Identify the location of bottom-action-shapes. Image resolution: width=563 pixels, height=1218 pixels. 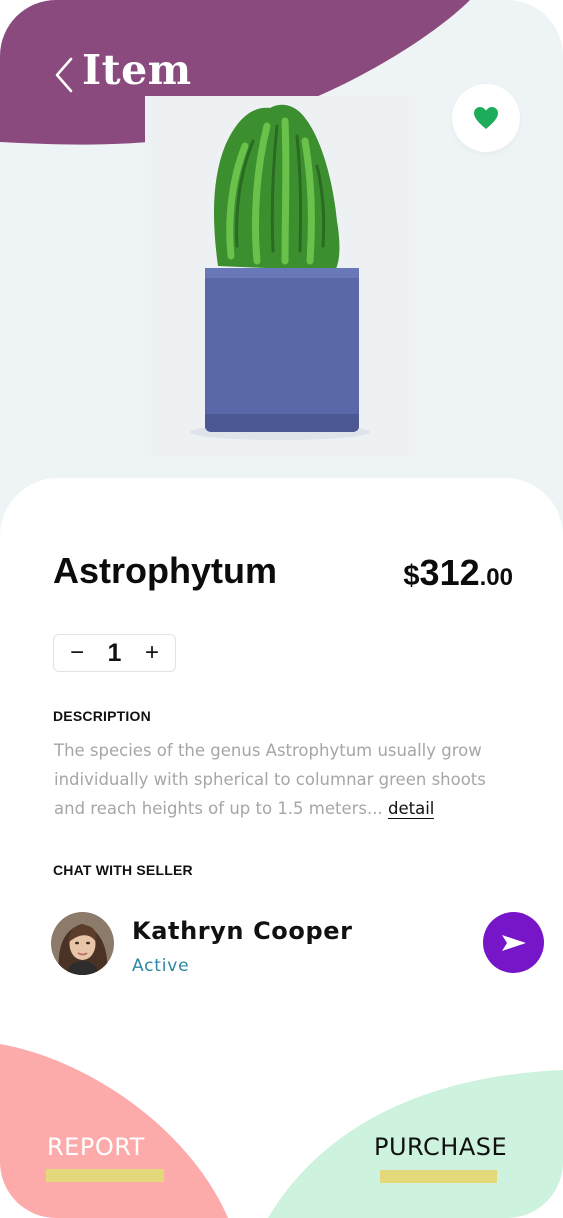
(281, 1131).